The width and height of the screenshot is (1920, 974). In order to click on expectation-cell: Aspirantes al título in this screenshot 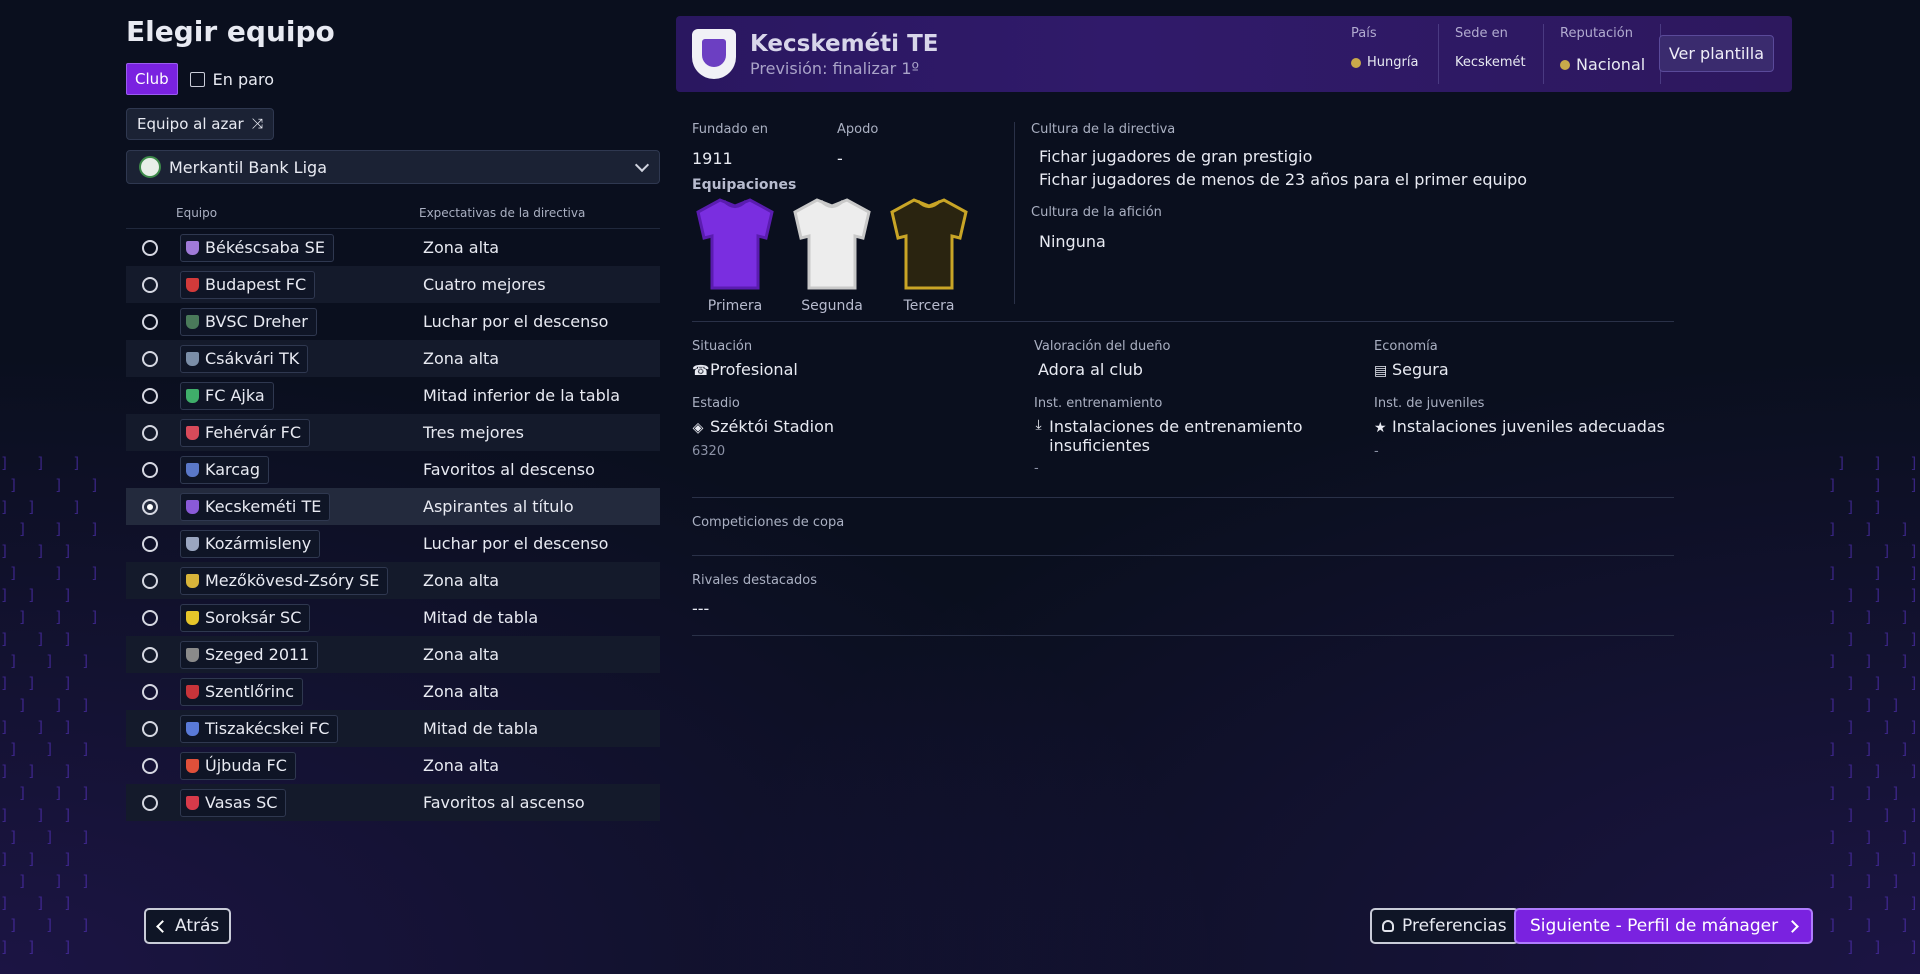, I will do `click(498, 506)`.